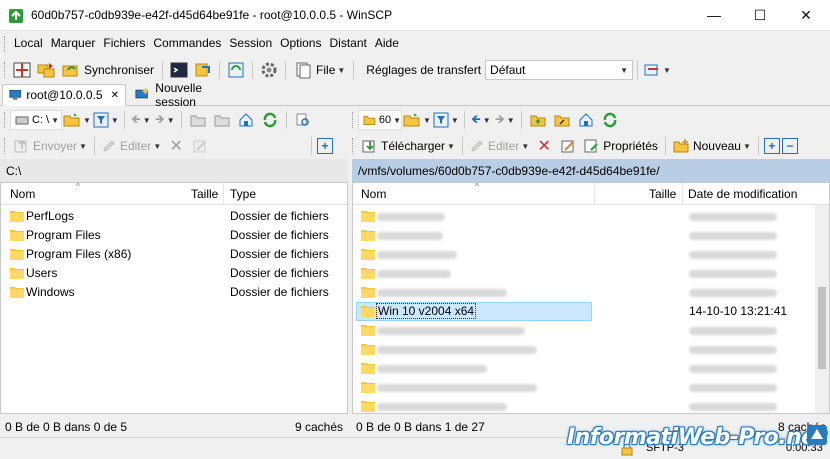 This screenshot has width=830, height=459. I want to click on menu-aide: Aide, so click(387, 43).